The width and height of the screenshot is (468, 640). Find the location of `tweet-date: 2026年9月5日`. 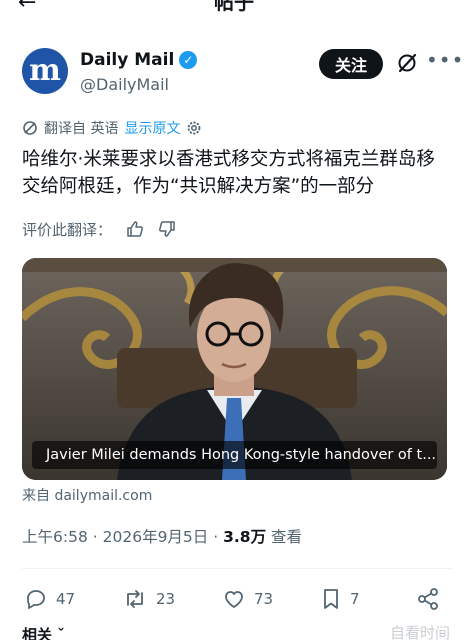

tweet-date: 2026年9月5日 is located at coordinates (155, 537).